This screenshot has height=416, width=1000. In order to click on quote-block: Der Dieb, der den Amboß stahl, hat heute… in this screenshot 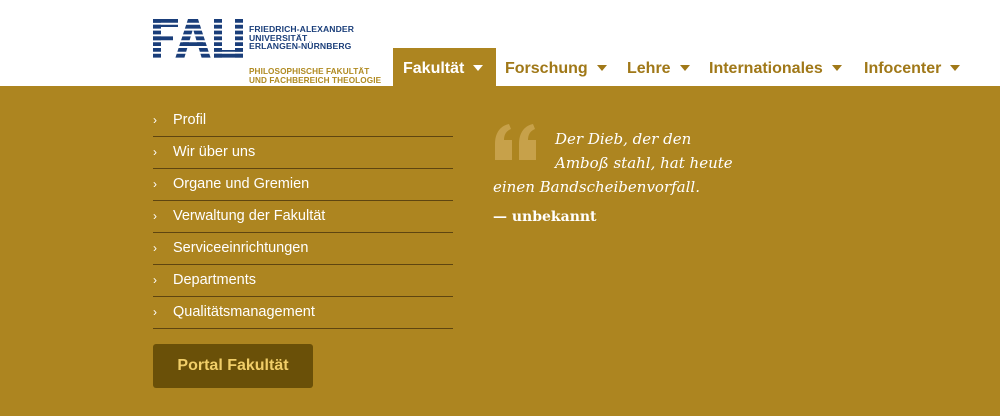, I will do `click(643, 177)`.